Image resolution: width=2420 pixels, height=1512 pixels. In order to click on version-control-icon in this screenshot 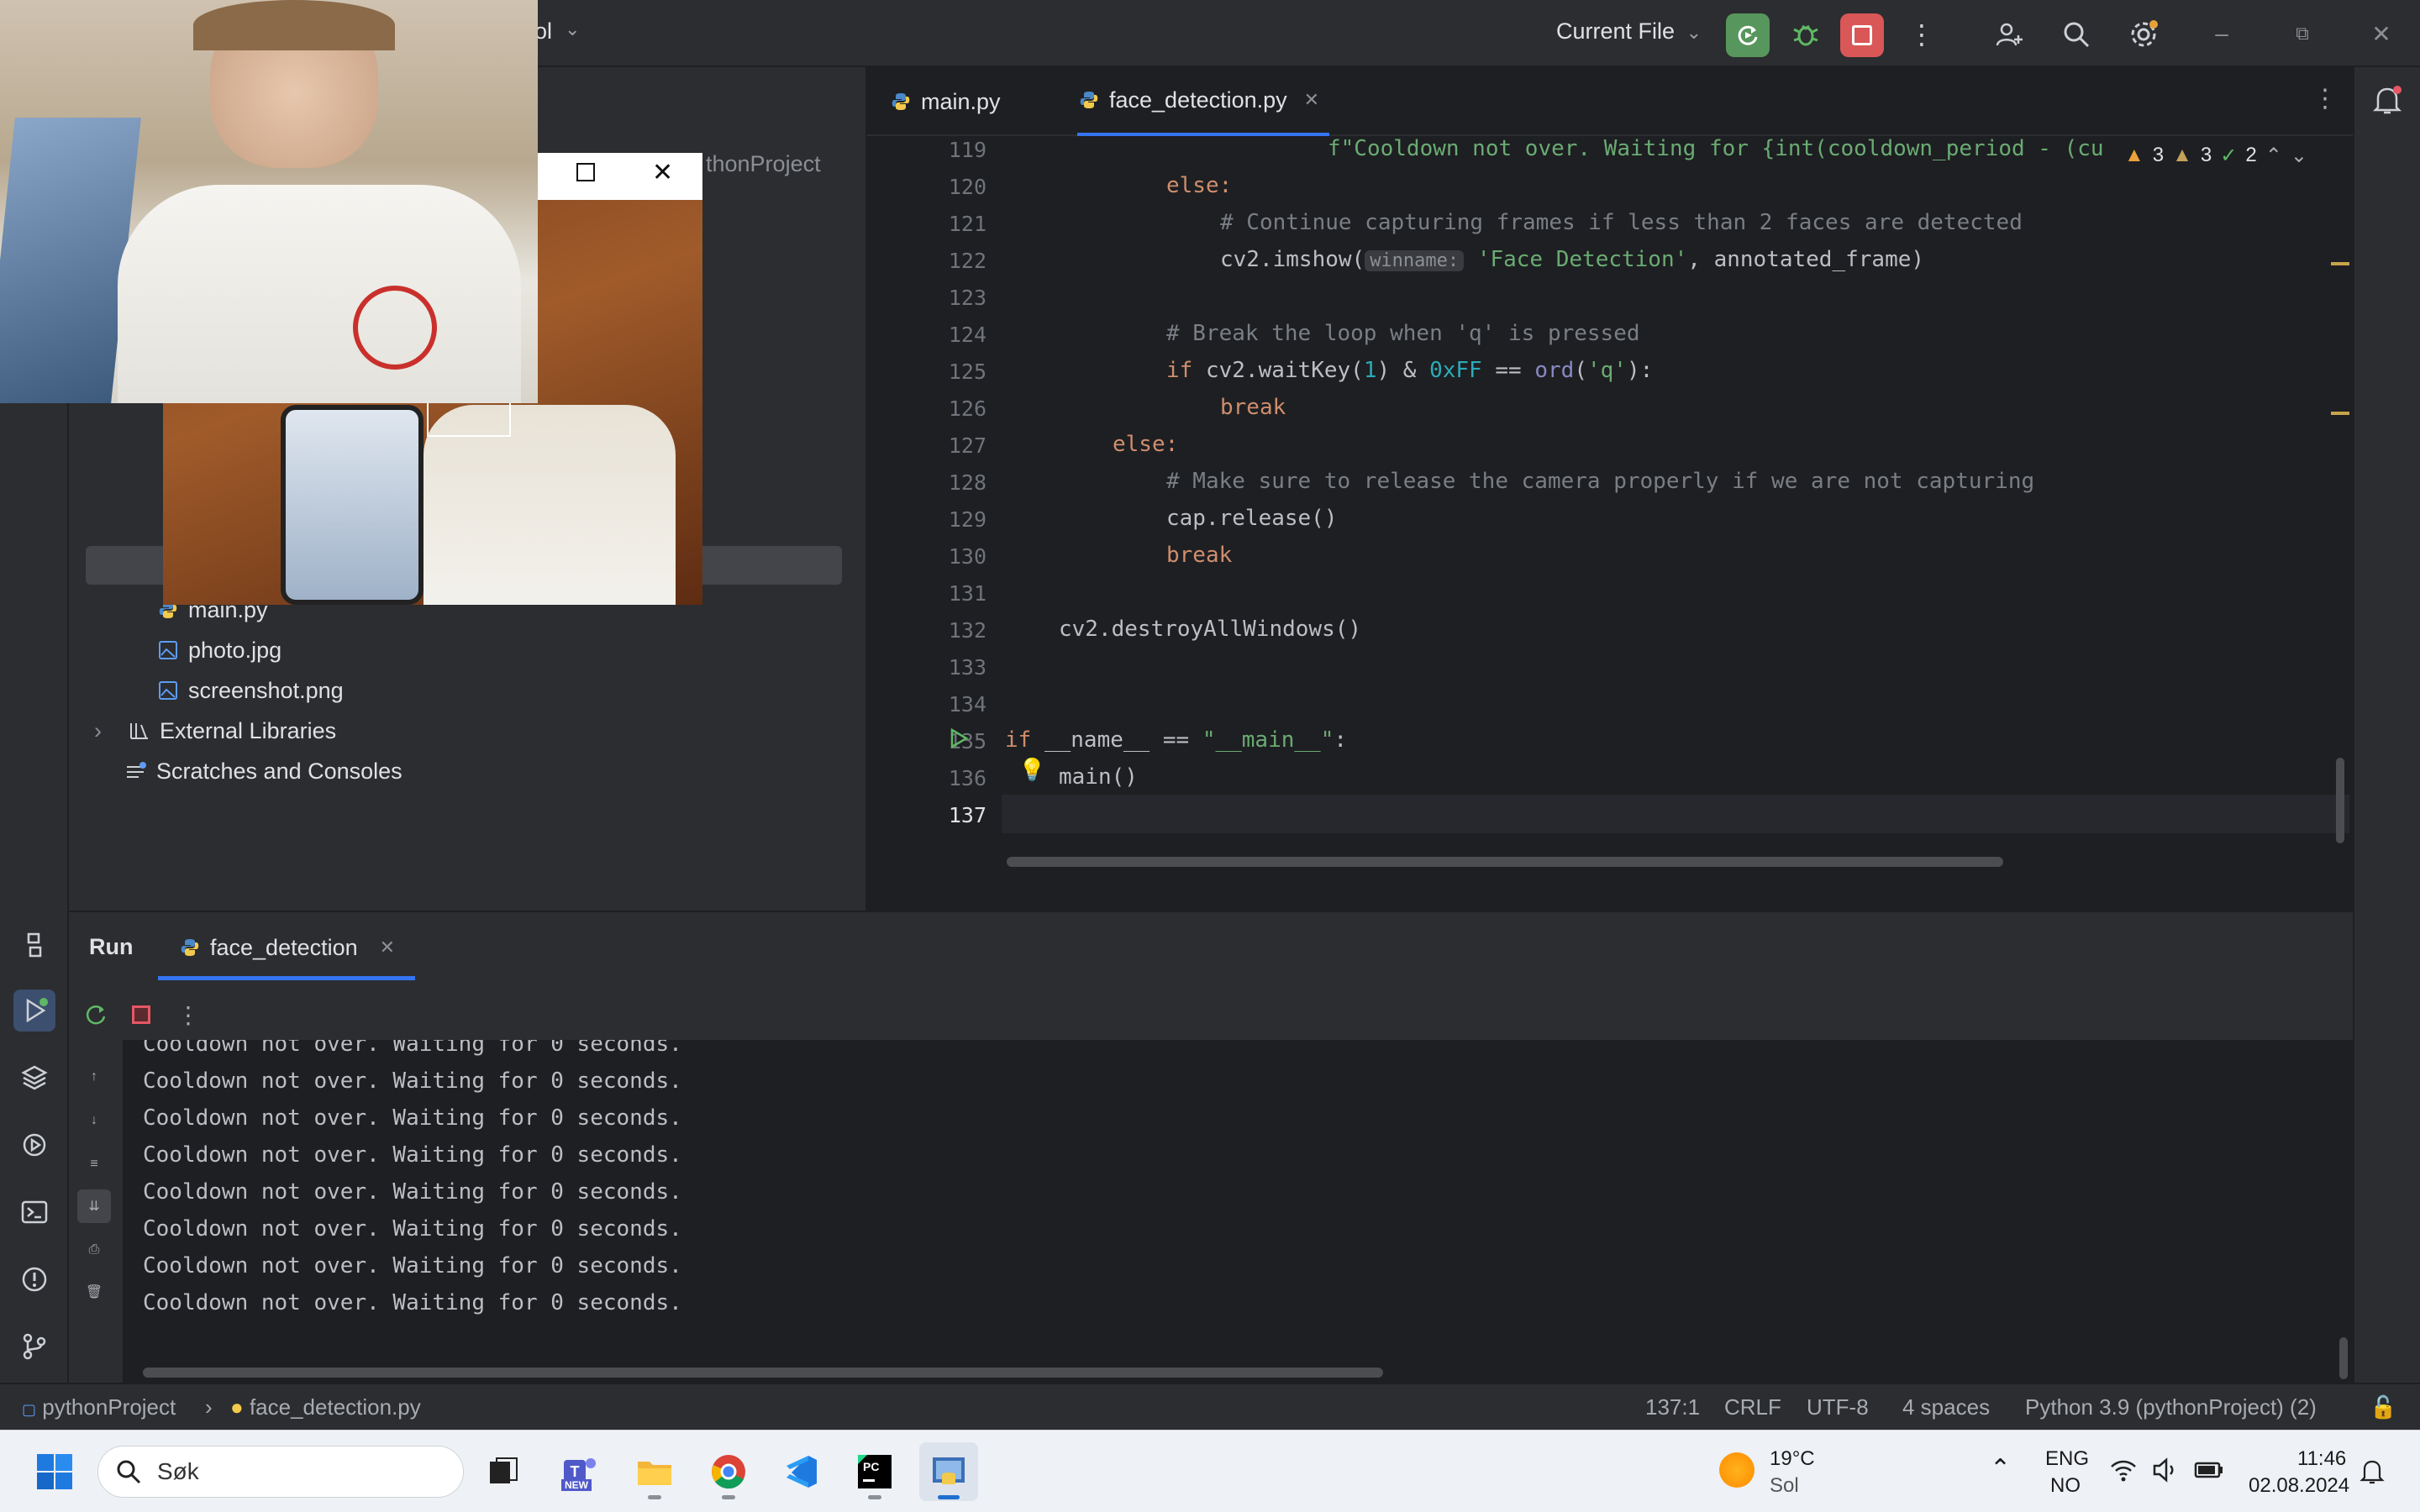, I will do `click(34, 1347)`.